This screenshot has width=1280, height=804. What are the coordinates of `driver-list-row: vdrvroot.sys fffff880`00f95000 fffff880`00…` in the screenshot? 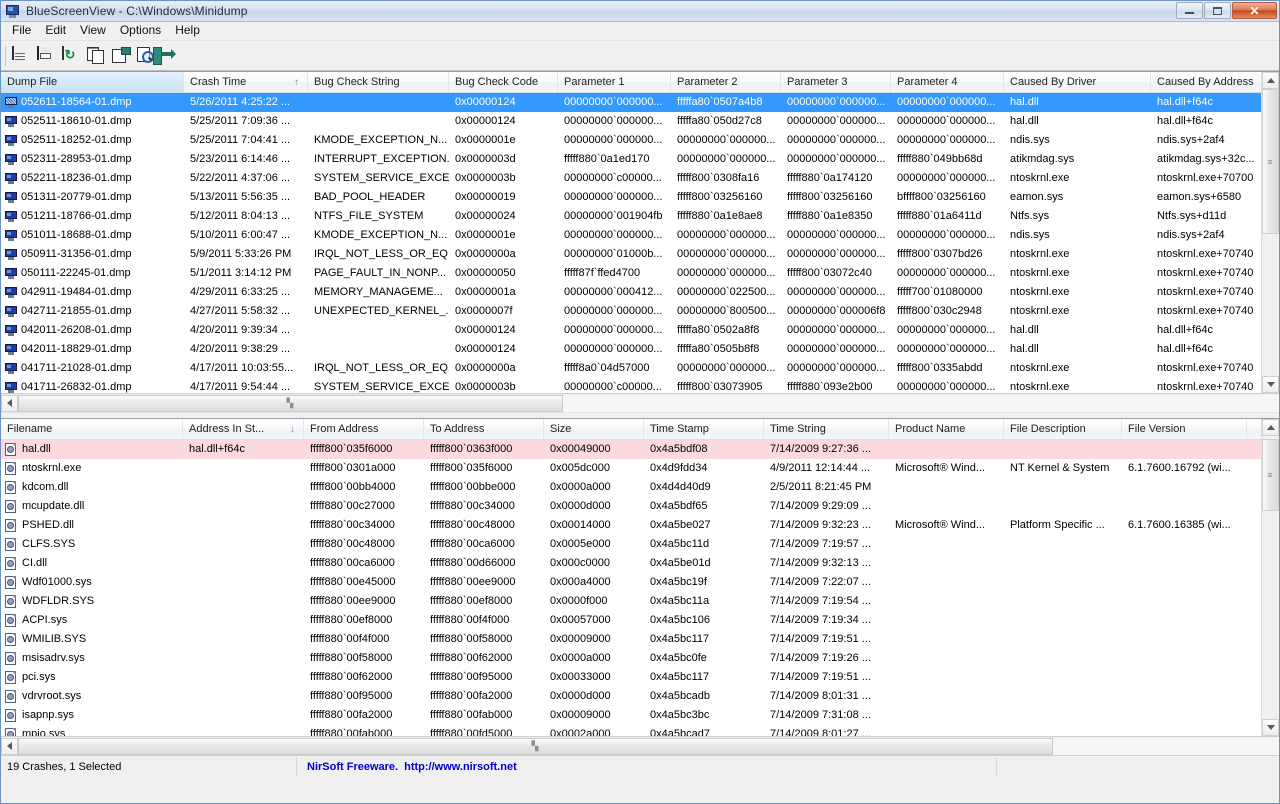 It's located at (640, 696).